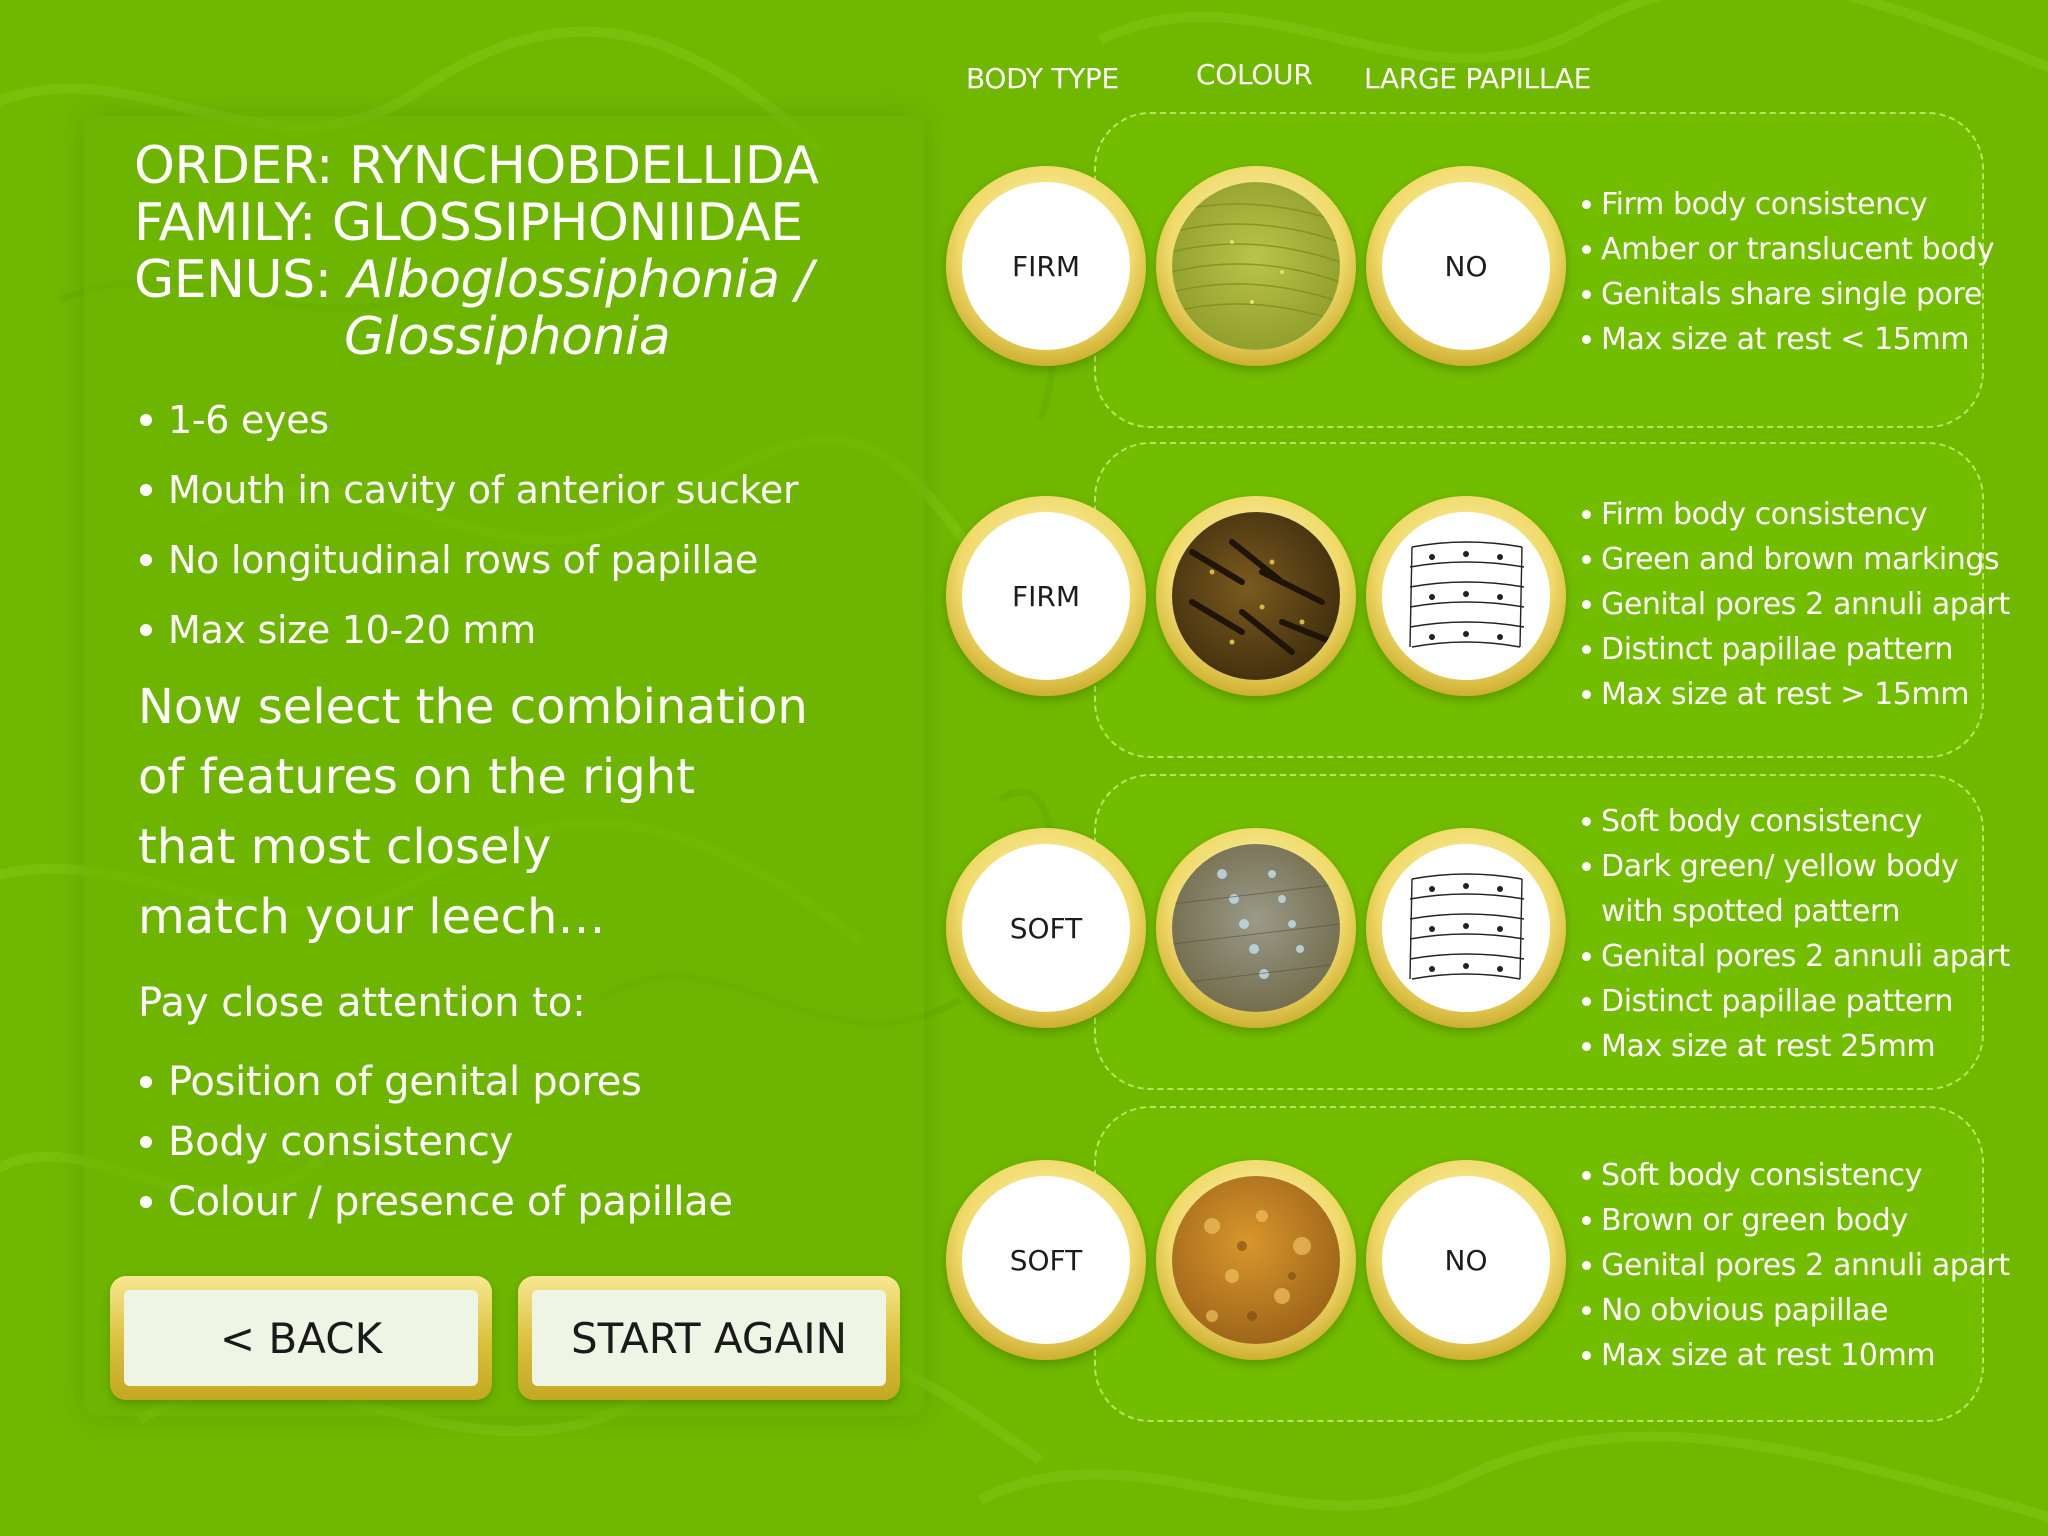  I want to click on list-item: Max size at rest 25mm, so click(1796, 1046).